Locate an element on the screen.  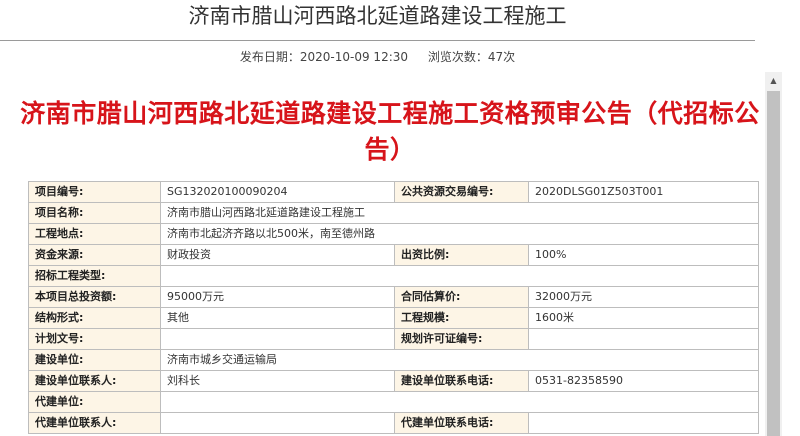
article-meta: 发布日期：2020-10-09 12:30 浏览次数：47次 is located at coordinates (377, 57).